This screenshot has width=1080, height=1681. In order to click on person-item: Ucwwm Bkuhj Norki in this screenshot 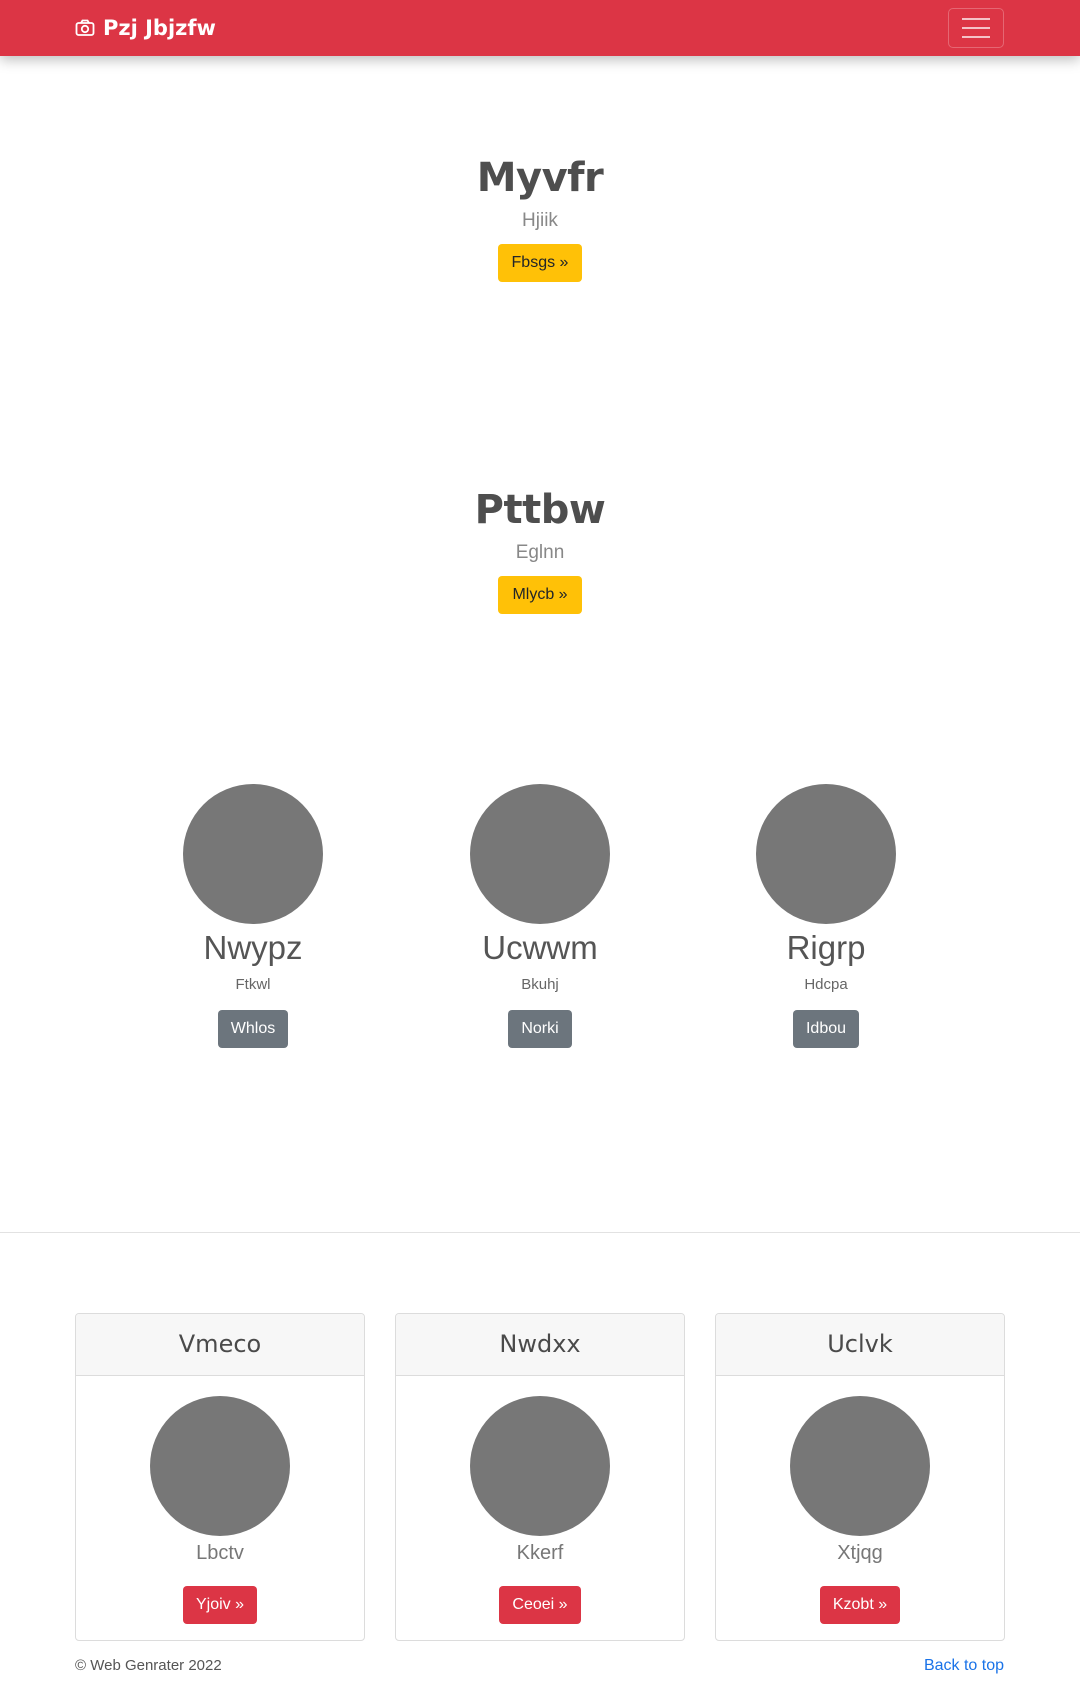, I will do `click(540, 916)`.